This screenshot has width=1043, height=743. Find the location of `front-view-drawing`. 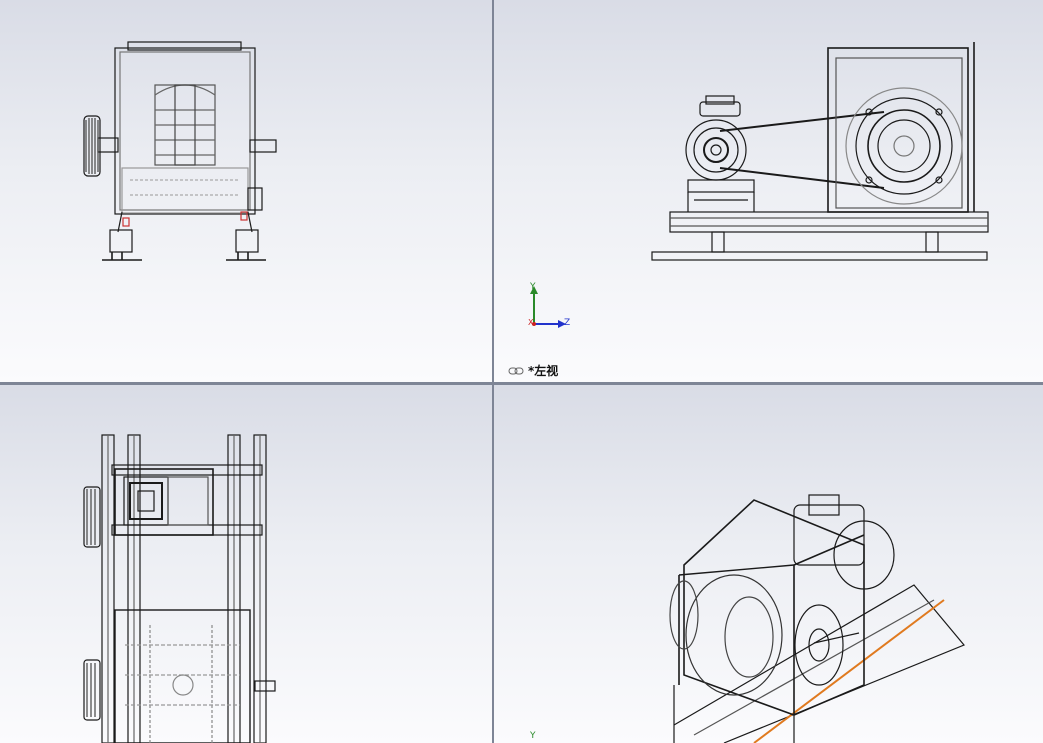

front-view-drawing is located at coordinates (180, 151).